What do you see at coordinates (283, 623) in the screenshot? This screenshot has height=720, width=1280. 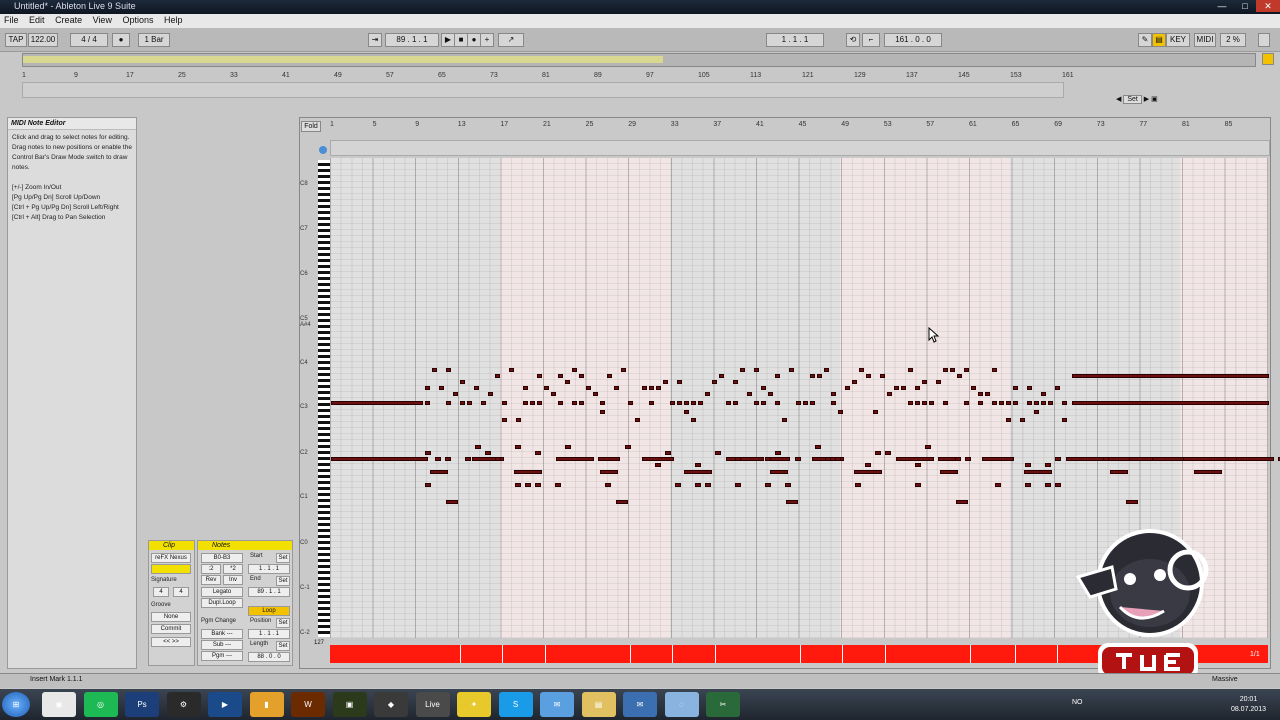 I see `set-position-button: Set` at bounding box center [283, 623].